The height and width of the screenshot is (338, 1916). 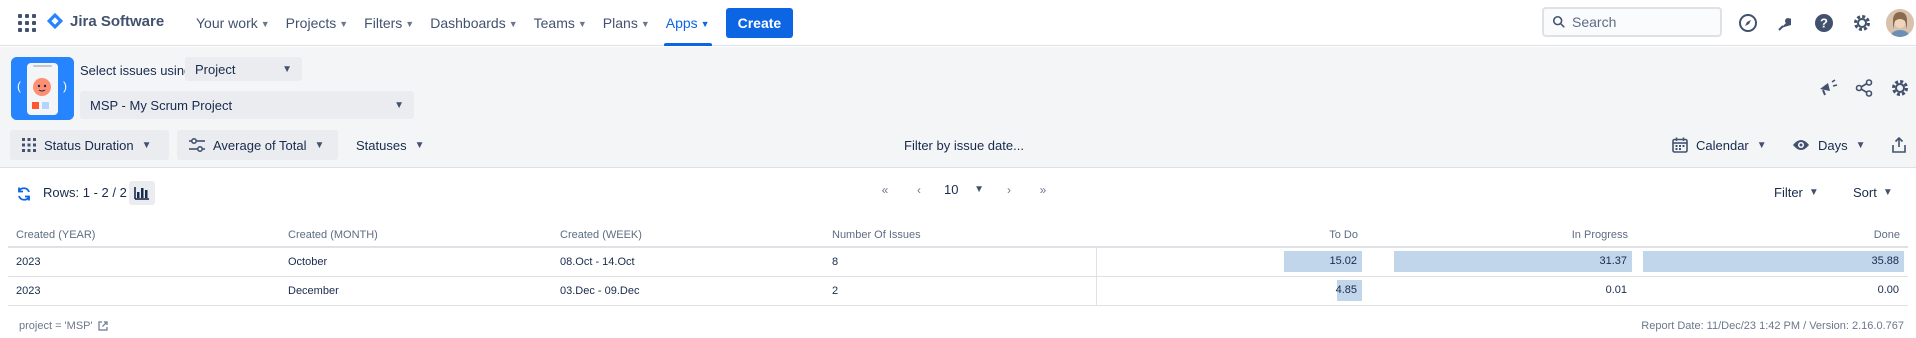 I want to click on cell-week: 03.Dec - 09.Dec, so click(x=688, y=291).